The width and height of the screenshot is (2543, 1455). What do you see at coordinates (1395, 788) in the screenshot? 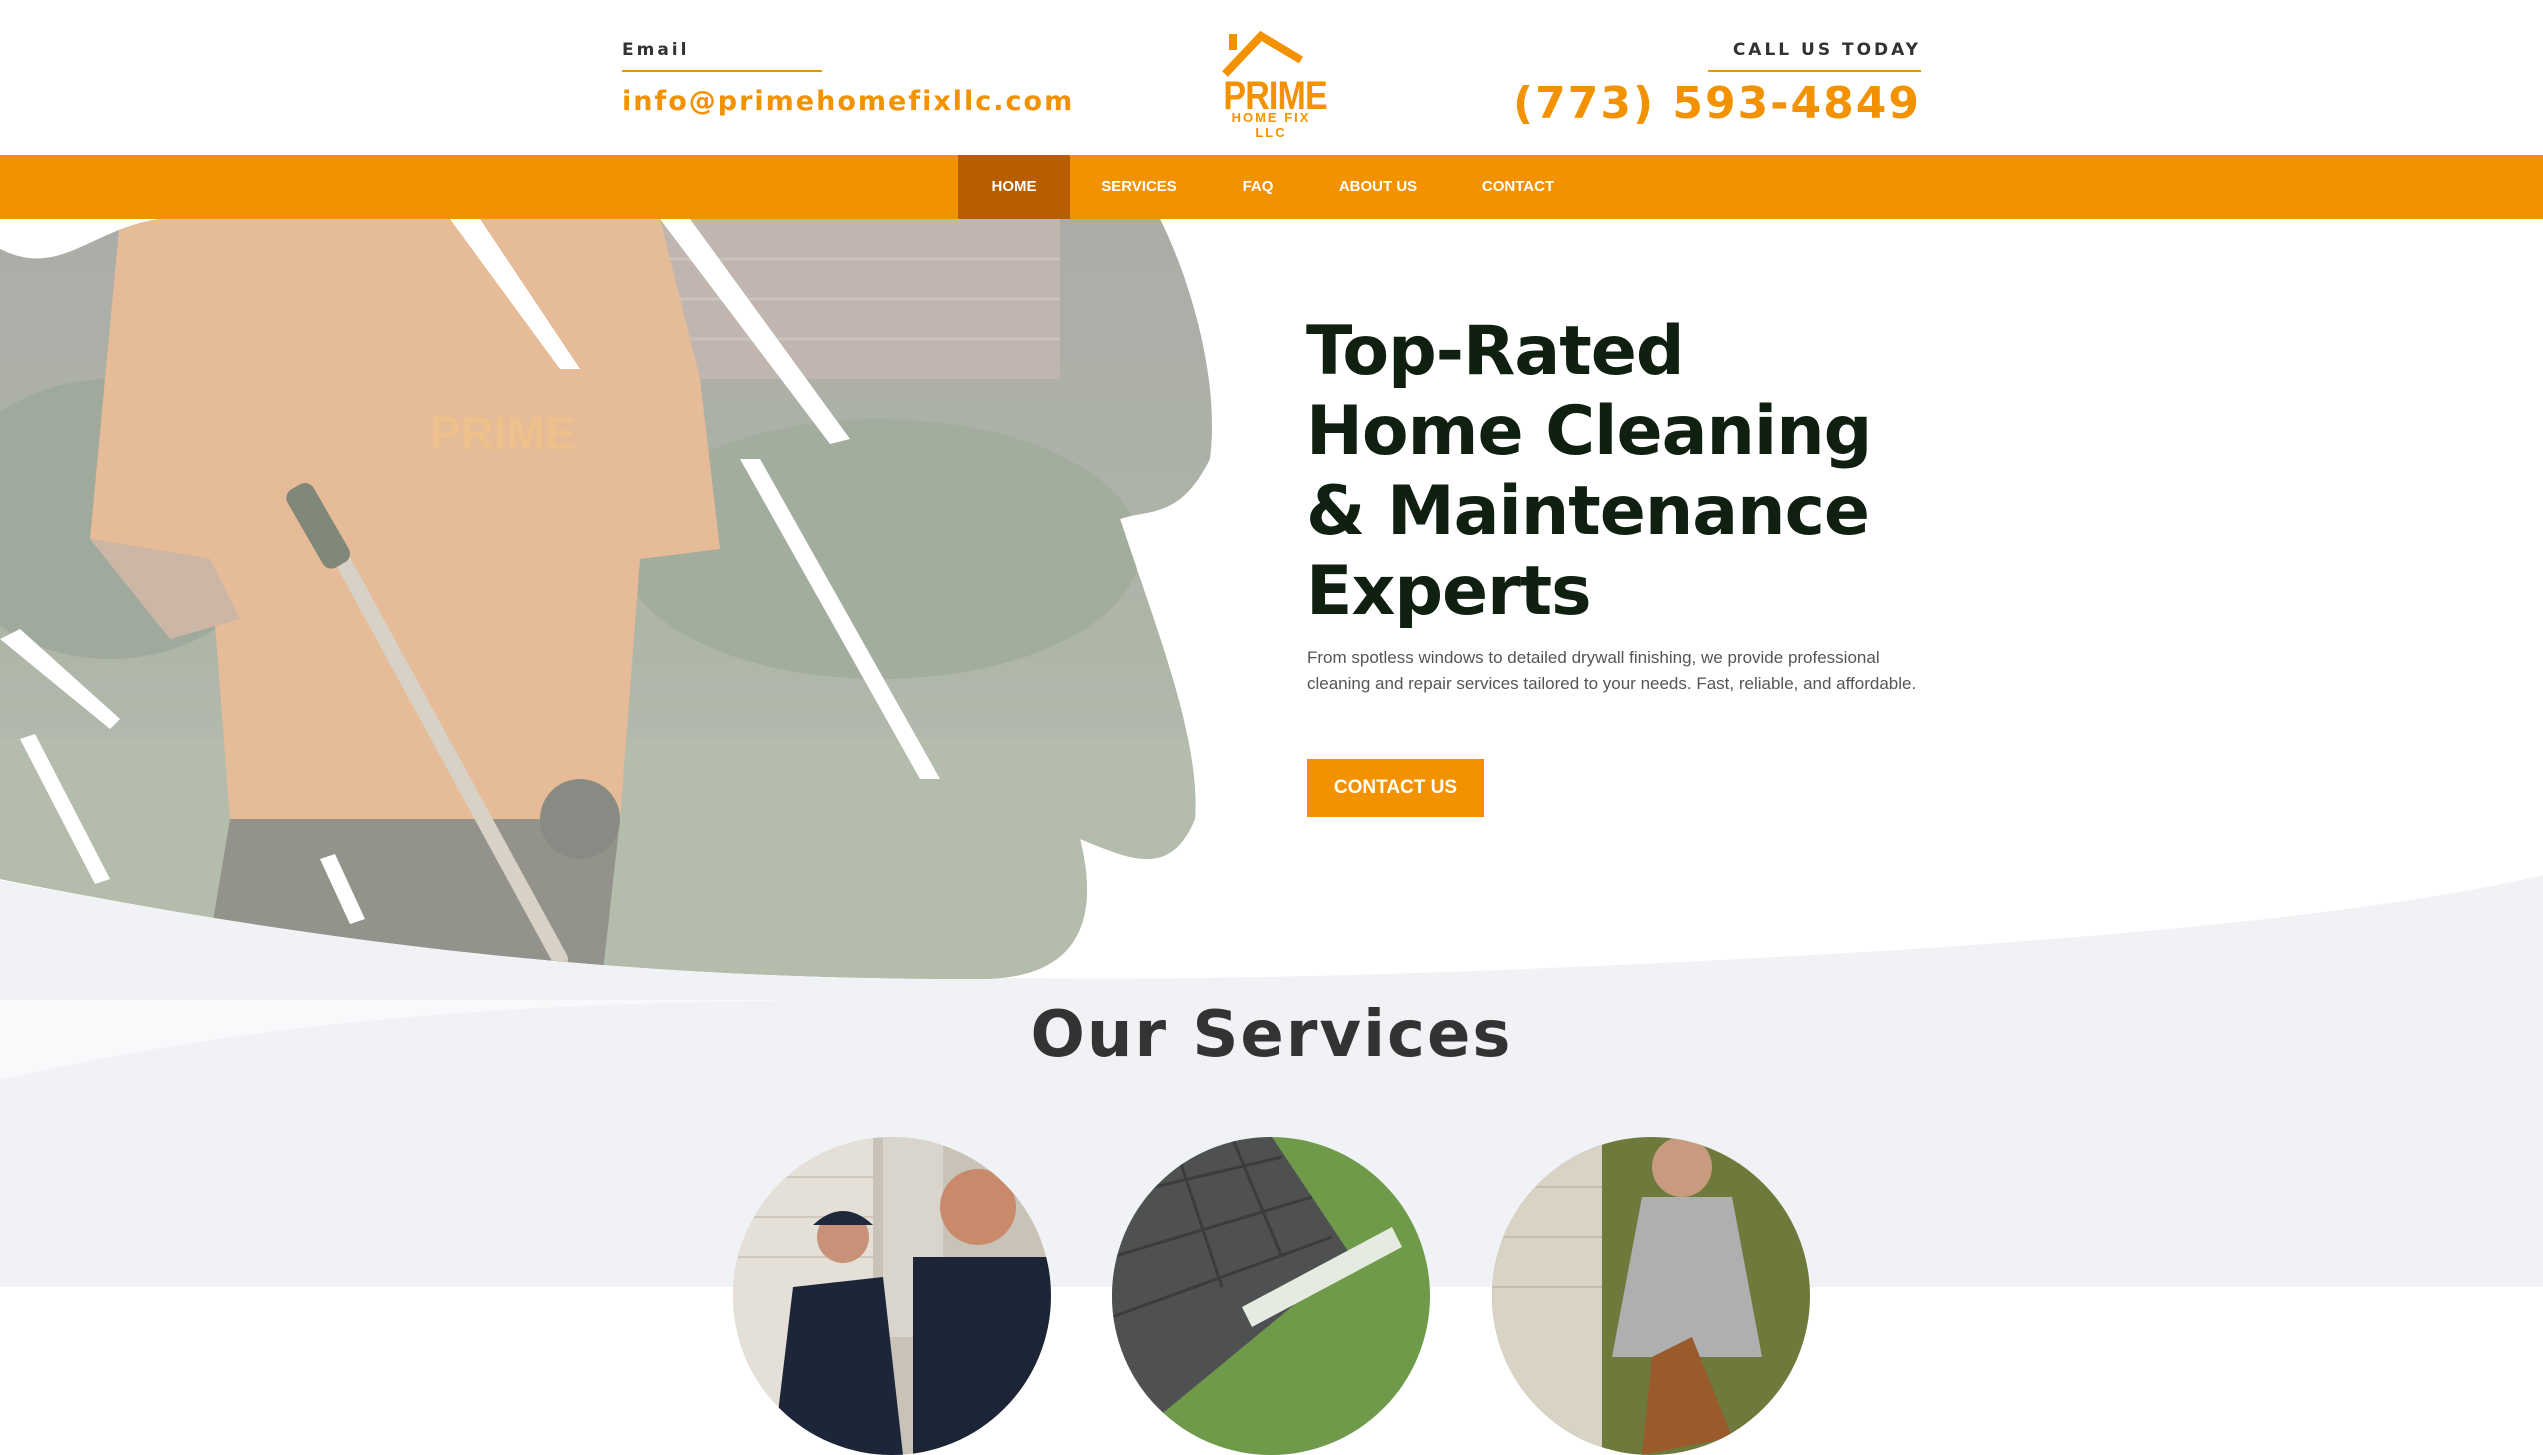
I see `contact-us-button: CONTACT US` at bounding box center [1395, 788].